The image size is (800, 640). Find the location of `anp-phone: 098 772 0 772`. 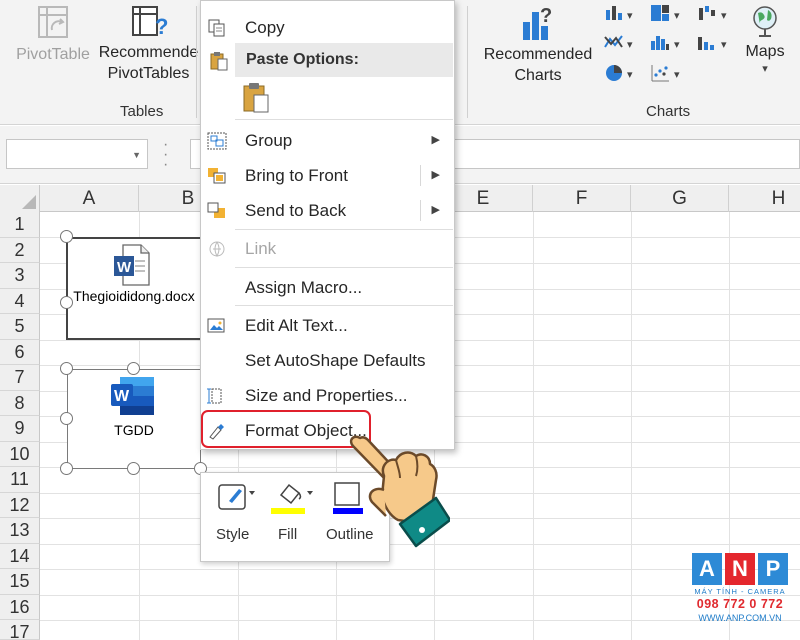

anp-phone: 098 772 0 772 is located at coordinates (740, 604).